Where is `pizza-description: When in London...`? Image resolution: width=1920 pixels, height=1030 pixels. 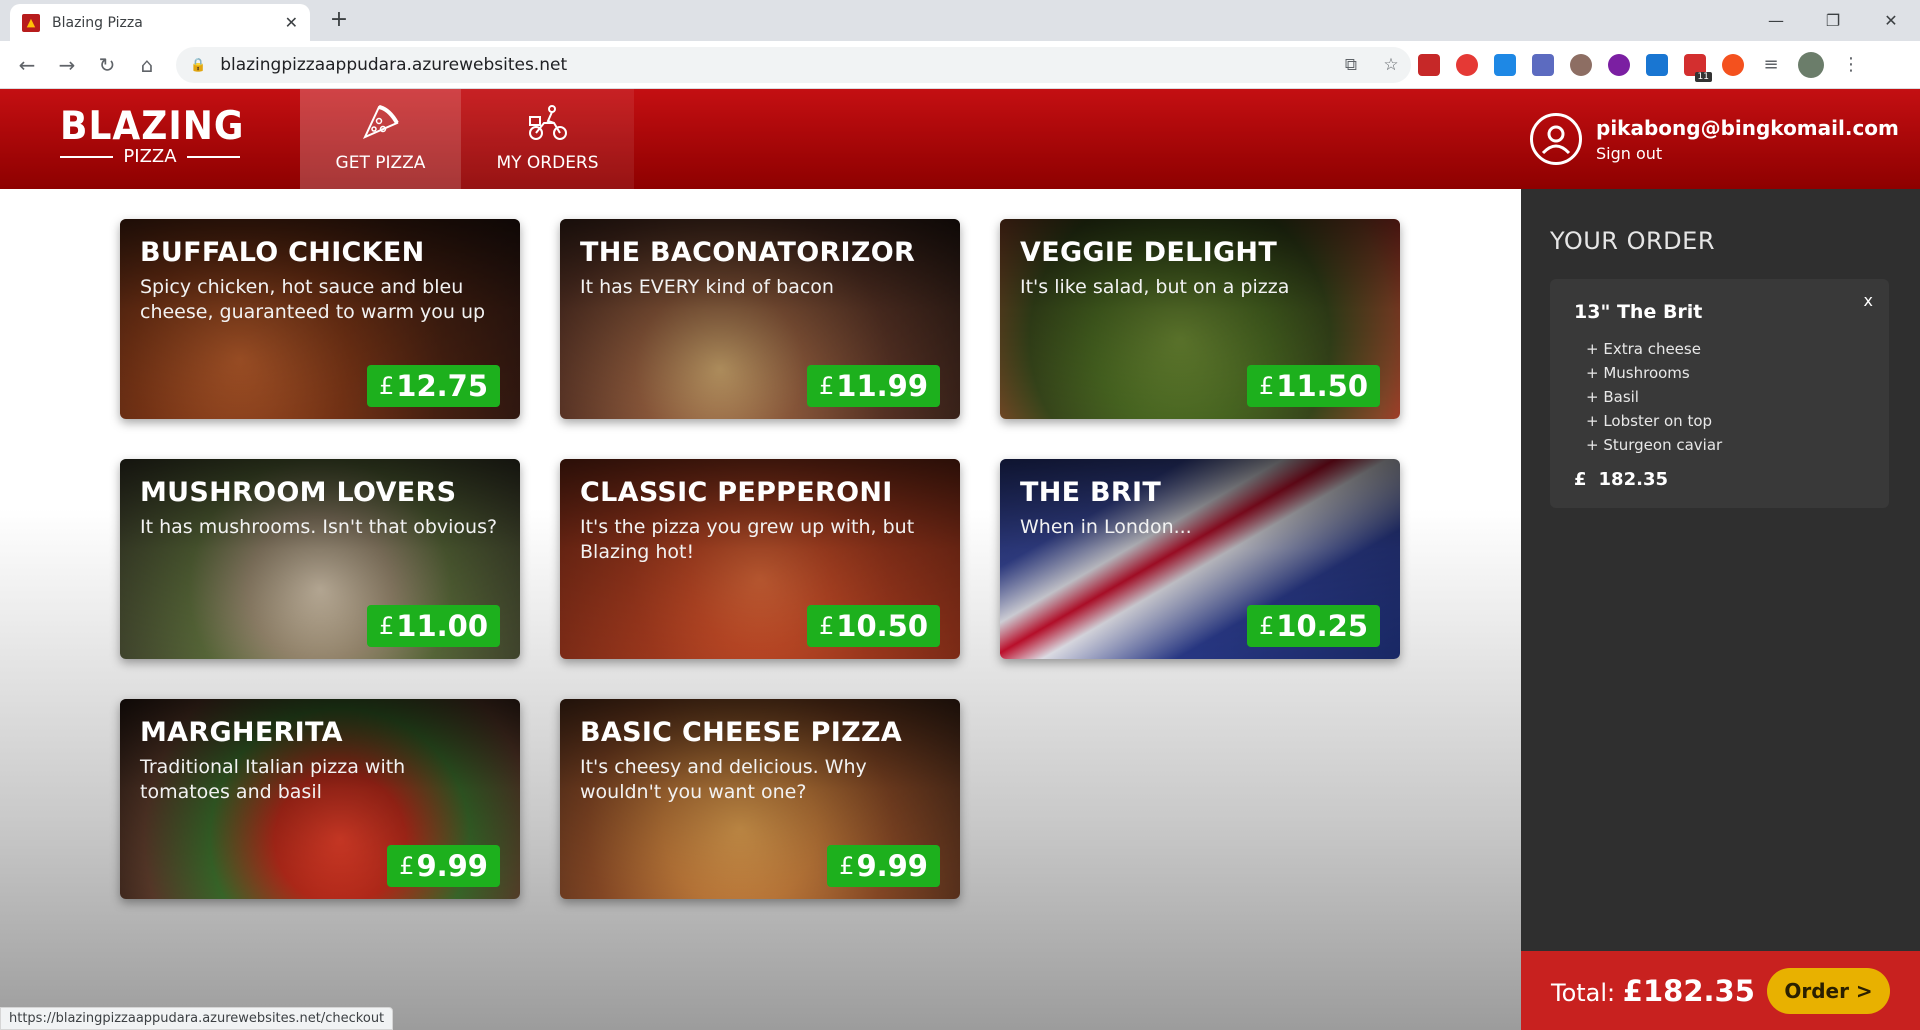
pizza-description: When in London... is located at coordinates (1106, 527).